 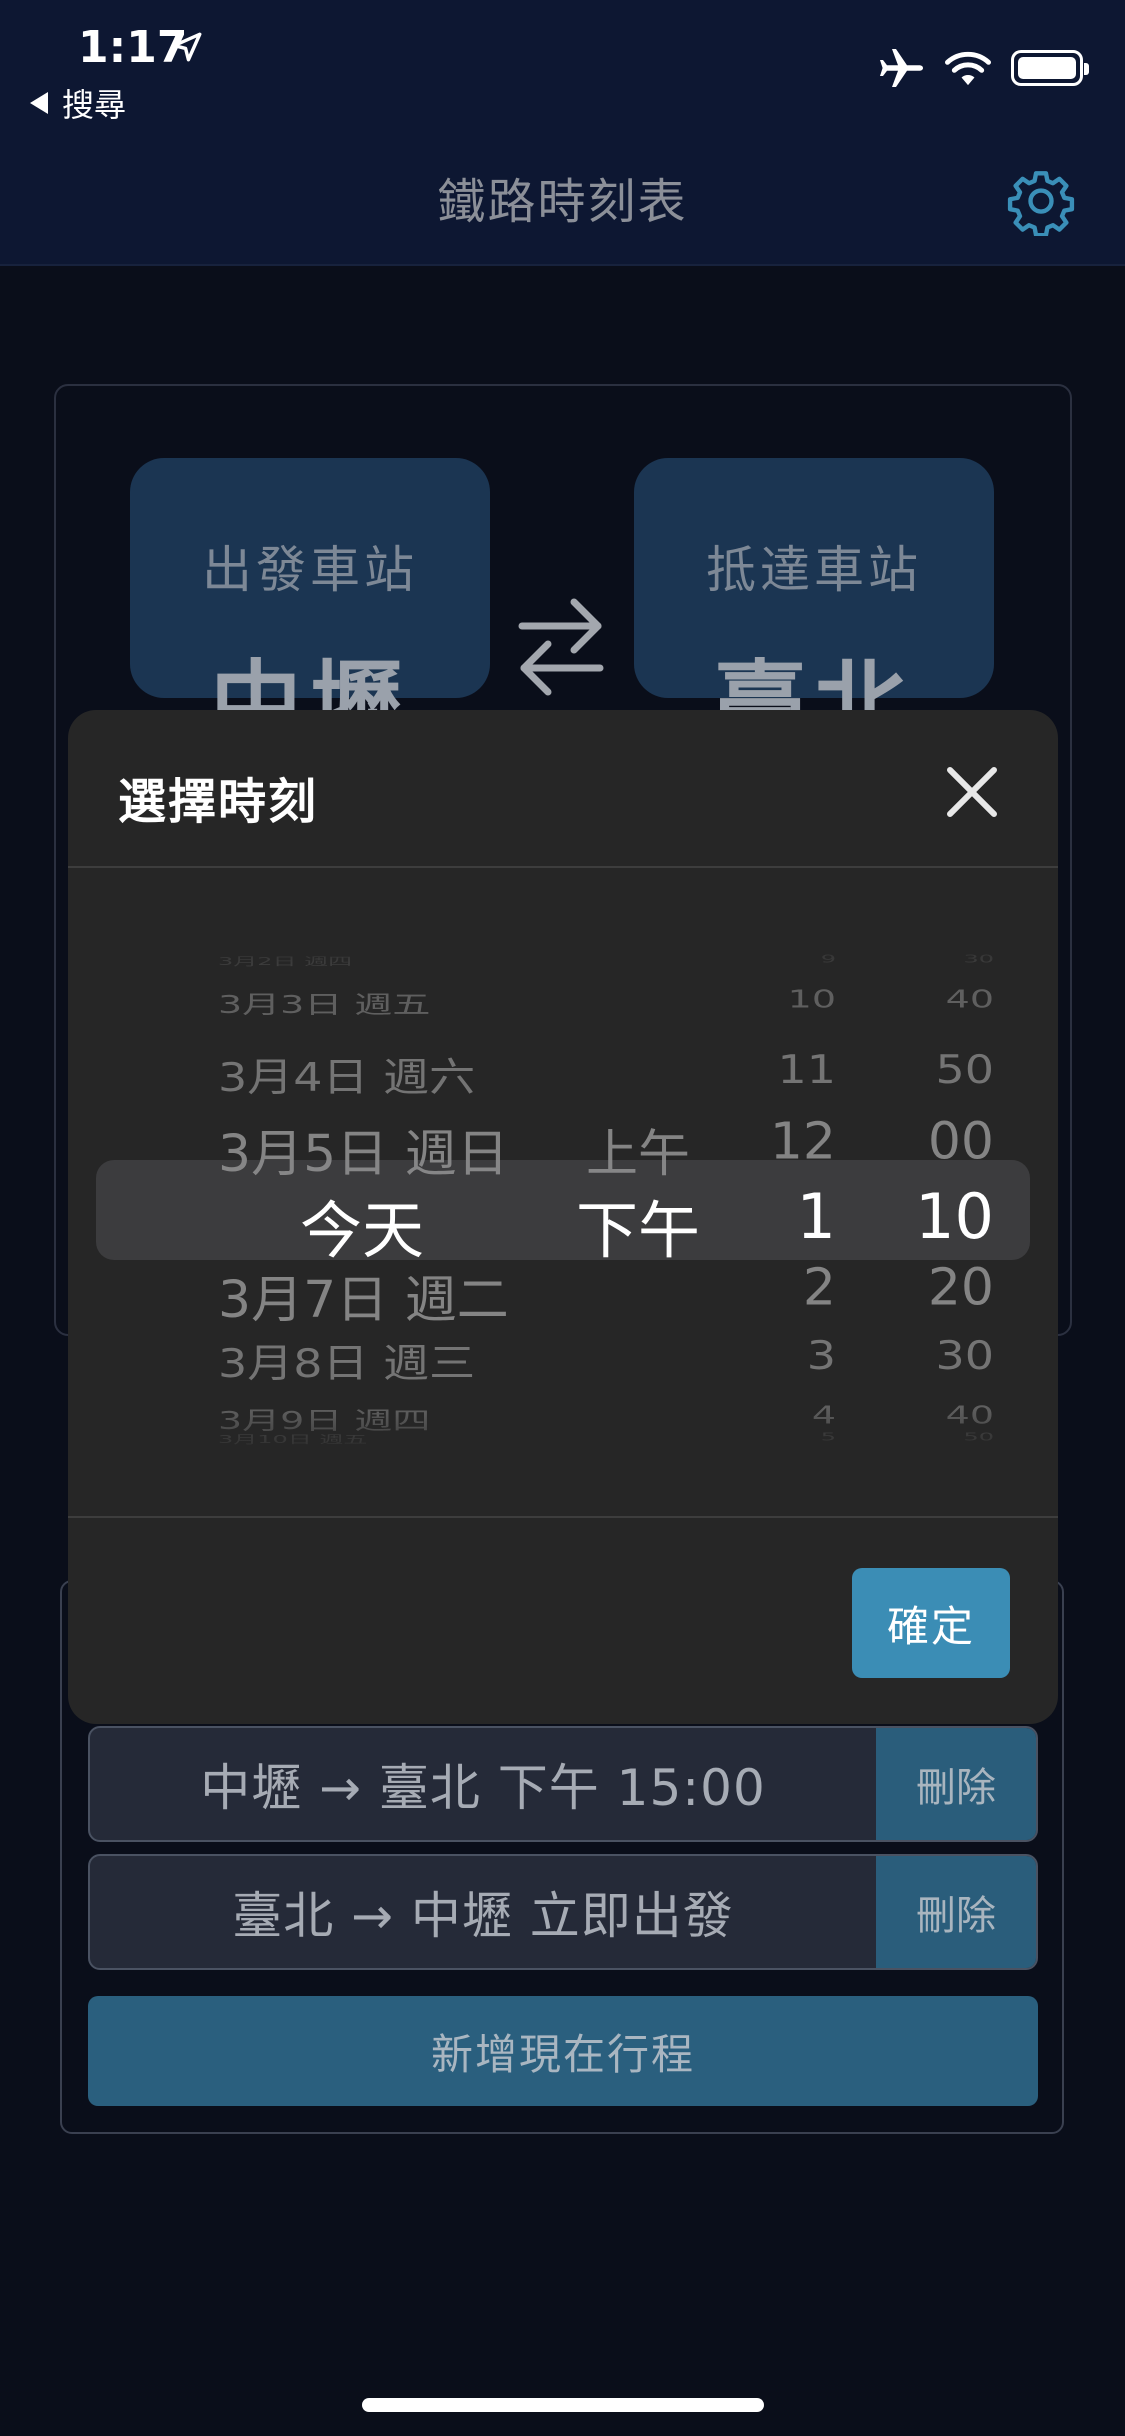 I want to click on picker-minute: 00, so click(x=960, y=1142).